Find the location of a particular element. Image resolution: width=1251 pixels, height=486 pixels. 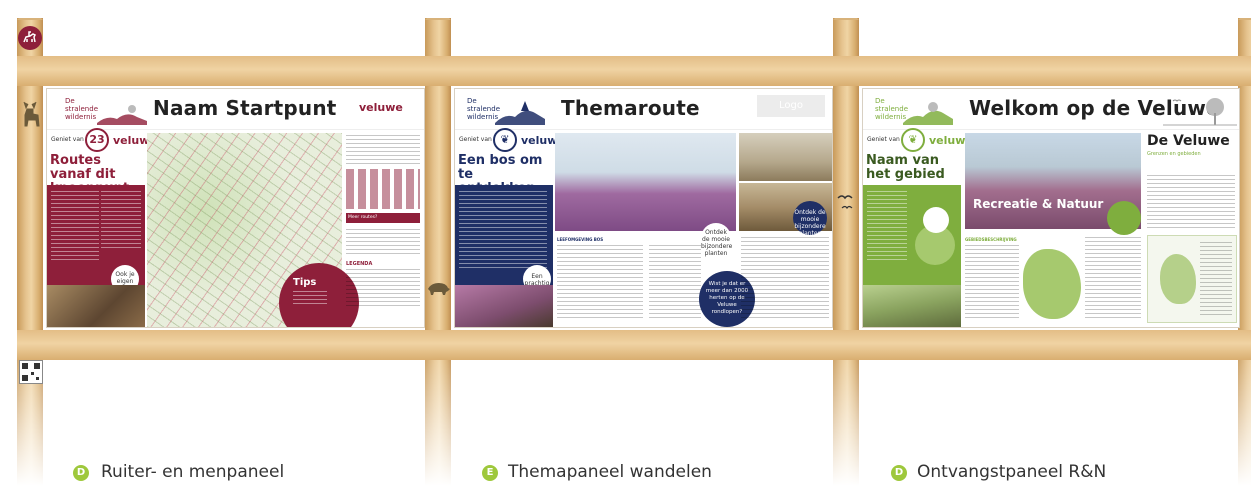

caption-ruiter: Ruiter- en menpaneel is located at coordinates (193, 472).